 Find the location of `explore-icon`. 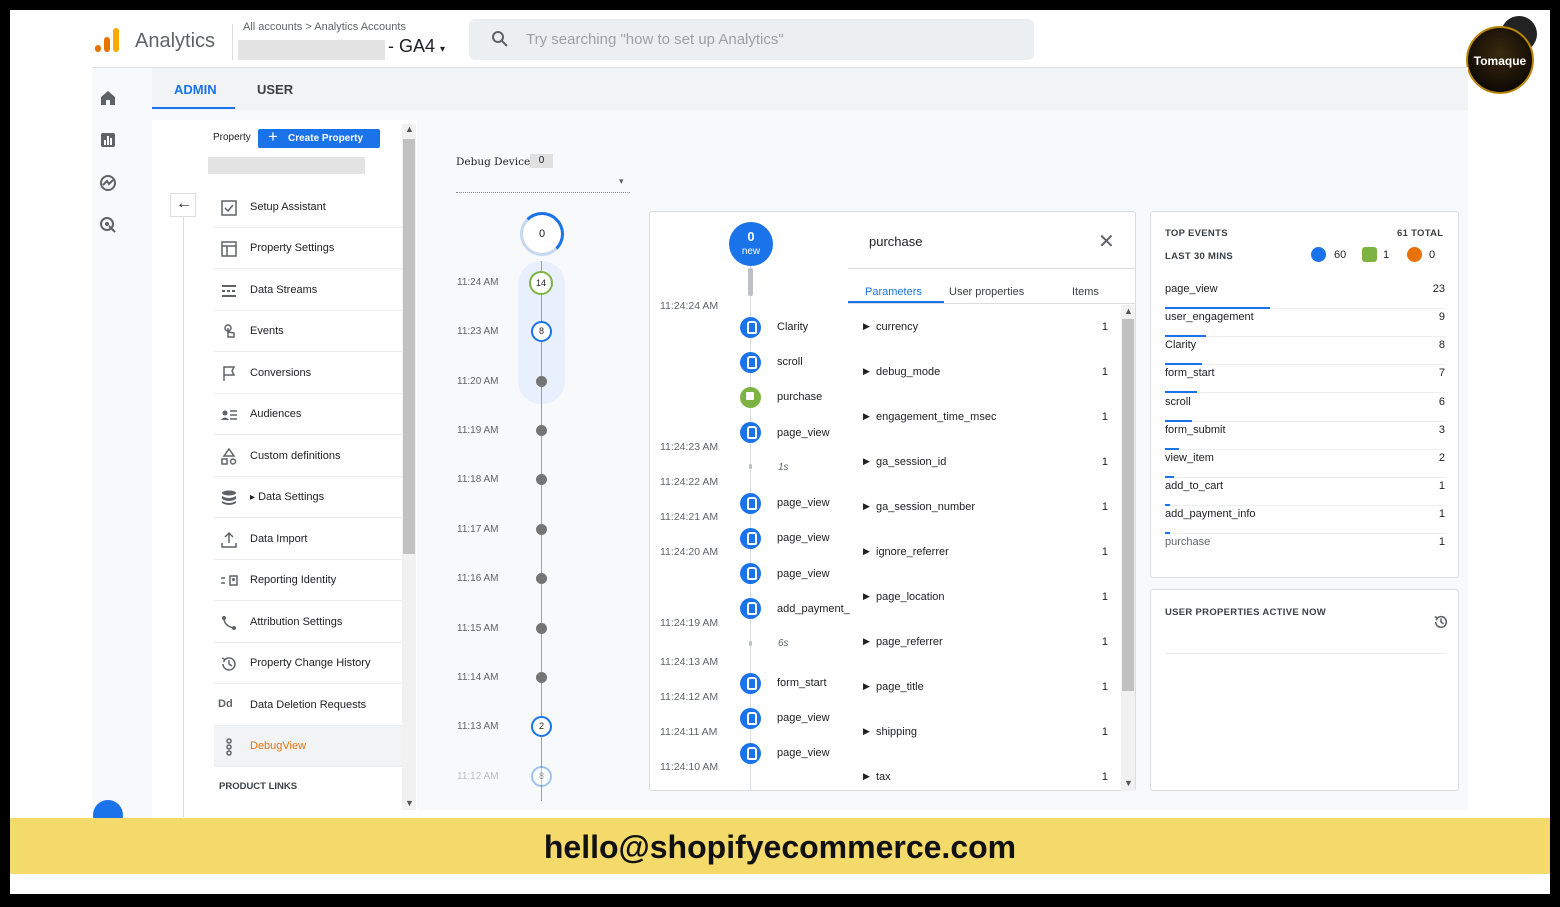

explore-icon is located at coordinates (108, 183).